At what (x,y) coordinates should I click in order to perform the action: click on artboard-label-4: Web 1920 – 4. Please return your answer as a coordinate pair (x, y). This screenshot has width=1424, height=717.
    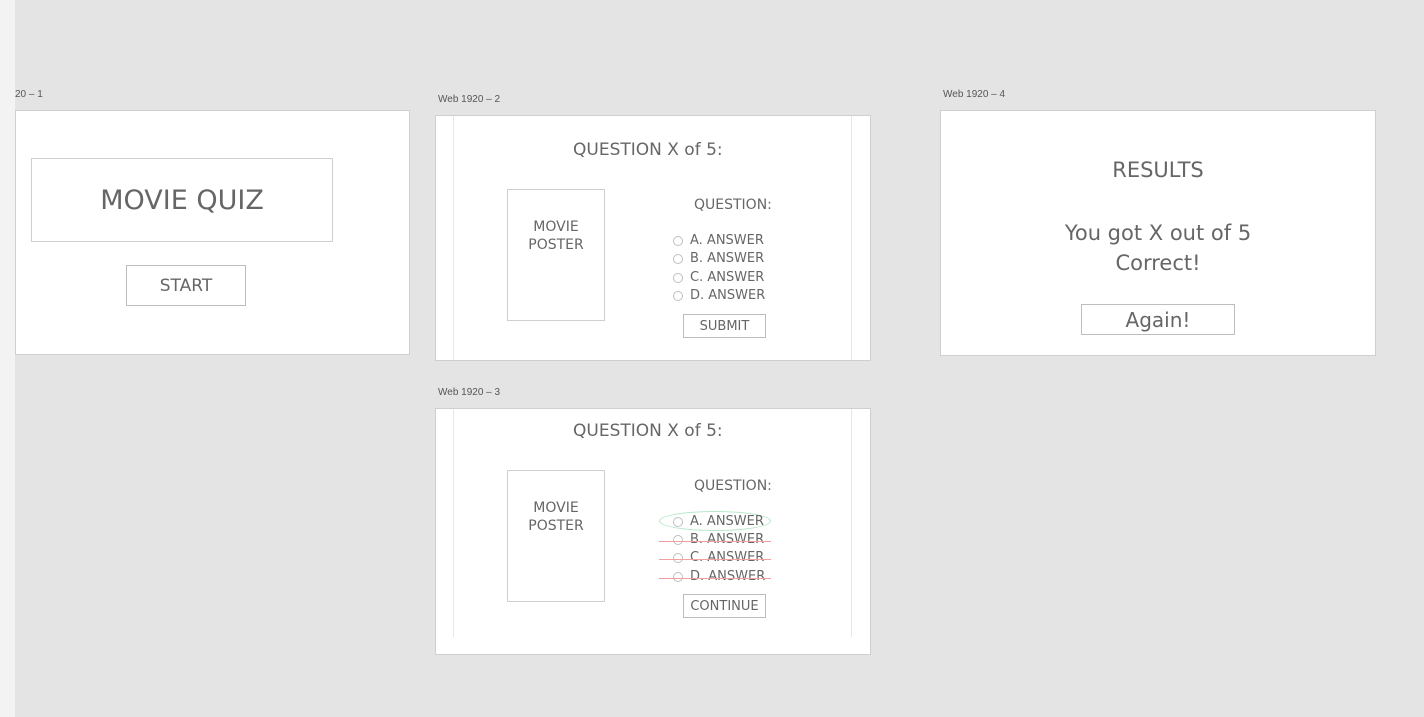
    Looking at the image, I should click on (974, 94).